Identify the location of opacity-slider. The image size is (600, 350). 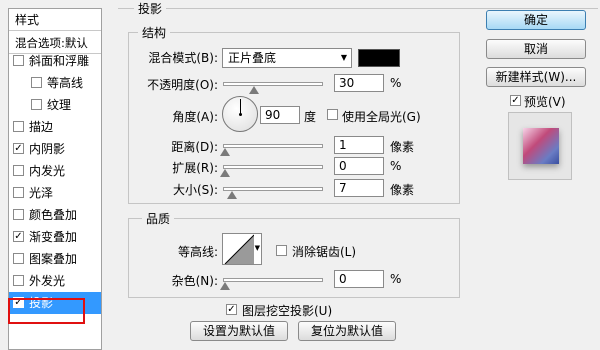
(273, 84).